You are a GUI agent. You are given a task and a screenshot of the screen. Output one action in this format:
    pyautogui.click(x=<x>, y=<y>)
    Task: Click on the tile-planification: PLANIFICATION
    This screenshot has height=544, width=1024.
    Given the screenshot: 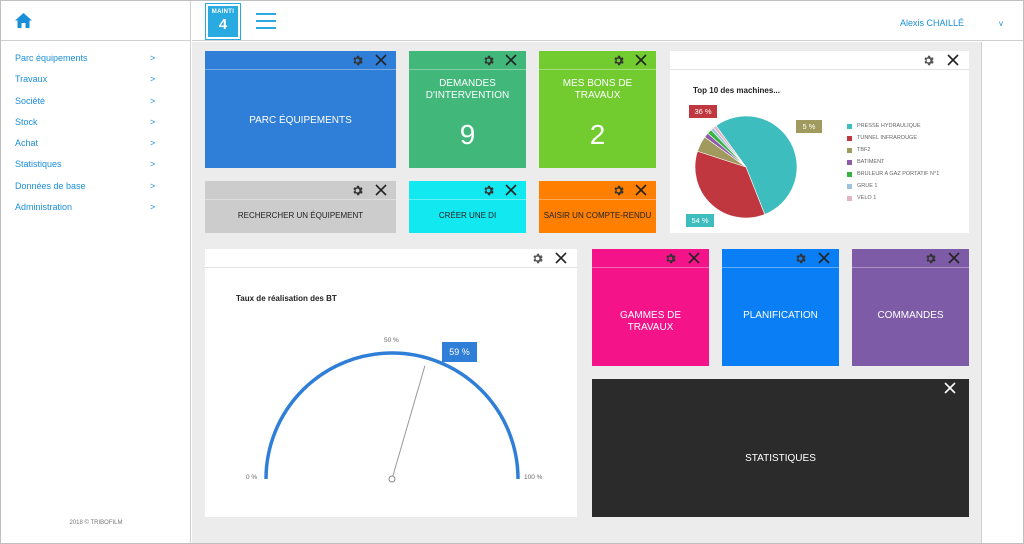 What is the action you would take?
    pyautogui.click(x=780, y=307)
    